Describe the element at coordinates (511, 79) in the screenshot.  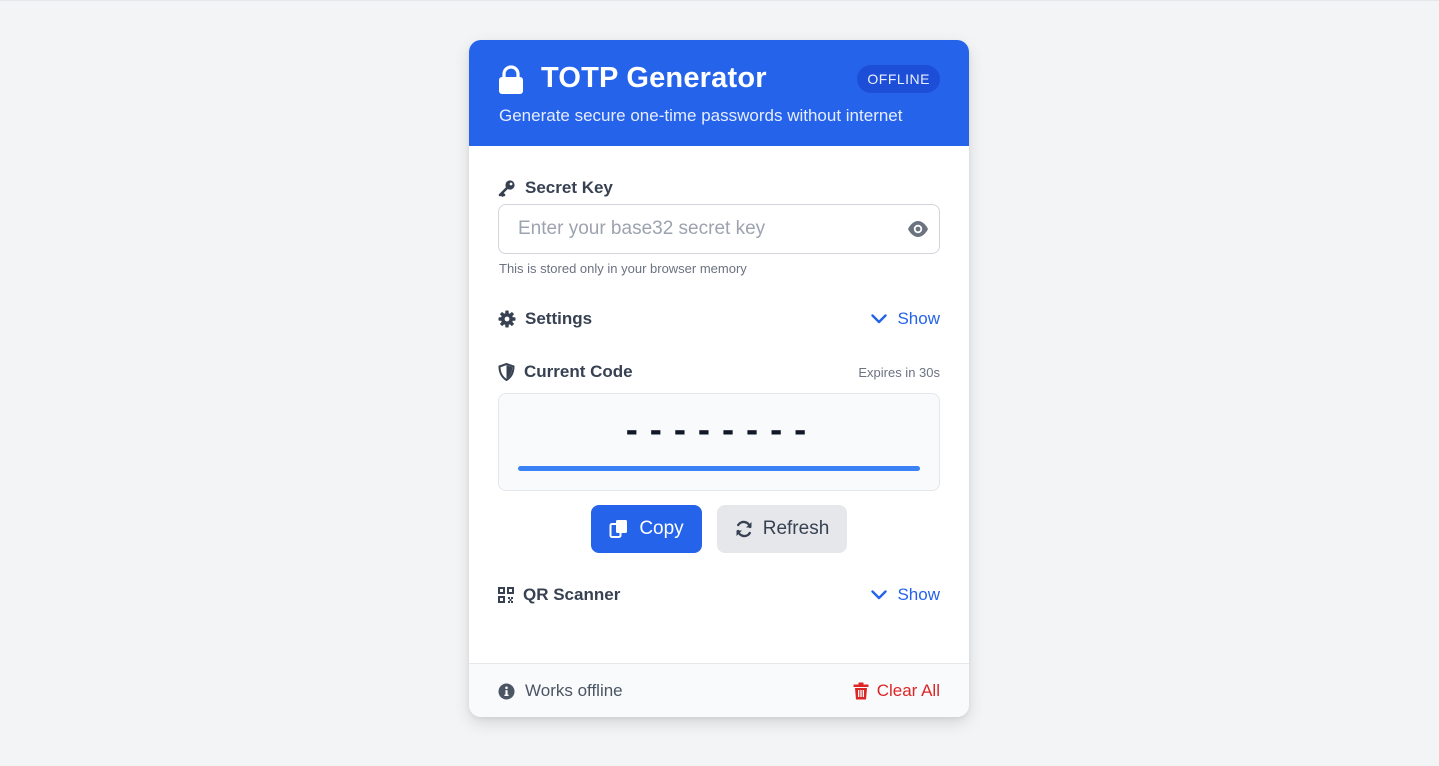
I see `lock-icon` at that location.